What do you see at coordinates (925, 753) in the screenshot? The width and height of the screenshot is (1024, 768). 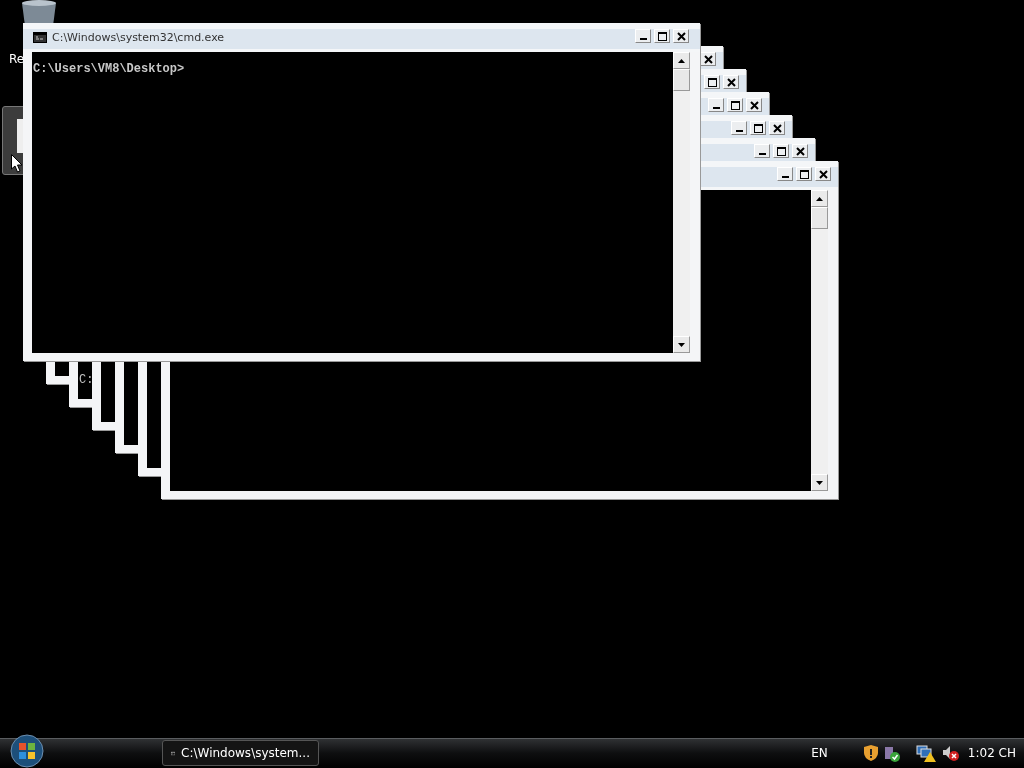 I see `network-icon` at bounding box center [925, 753].